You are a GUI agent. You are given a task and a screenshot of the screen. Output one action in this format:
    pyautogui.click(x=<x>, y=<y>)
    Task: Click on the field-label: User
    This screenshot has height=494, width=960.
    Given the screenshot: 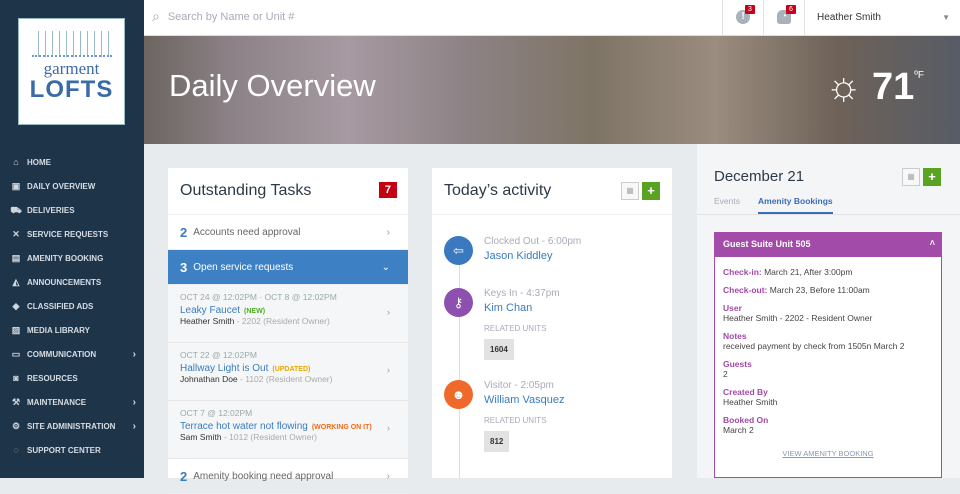 What is the action you would take?
    pyautogui.click(x=732, y=308)
    